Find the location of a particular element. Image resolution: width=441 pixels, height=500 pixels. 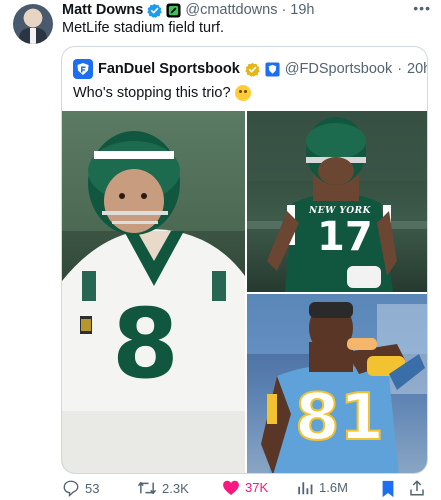

bookmark-button is located at coordinates (388, 490).